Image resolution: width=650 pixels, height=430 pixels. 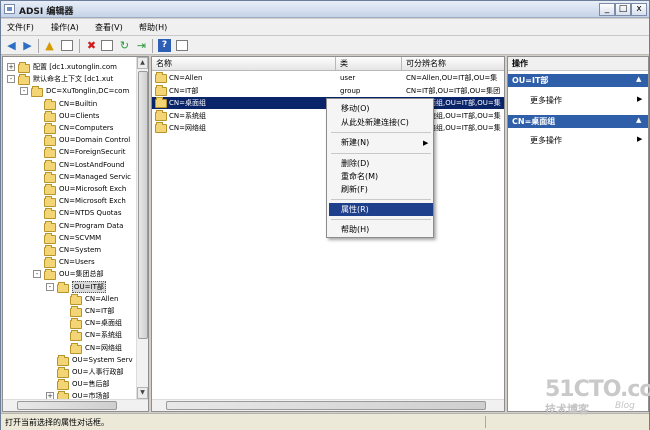 I want to click on menu-item-help: 帮助(H), so click(x=381, y=229).